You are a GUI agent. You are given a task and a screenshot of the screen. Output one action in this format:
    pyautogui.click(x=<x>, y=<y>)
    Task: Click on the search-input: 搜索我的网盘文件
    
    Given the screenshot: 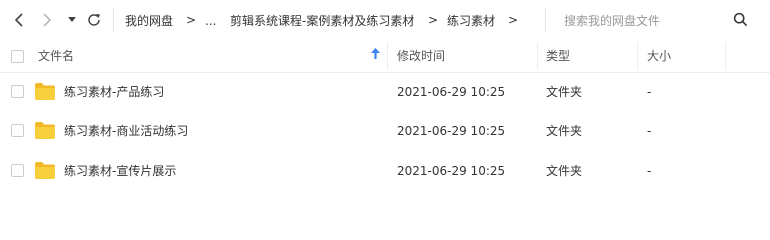 What is the action you would take?
    pyautogui.click(x=612, y=21)
    